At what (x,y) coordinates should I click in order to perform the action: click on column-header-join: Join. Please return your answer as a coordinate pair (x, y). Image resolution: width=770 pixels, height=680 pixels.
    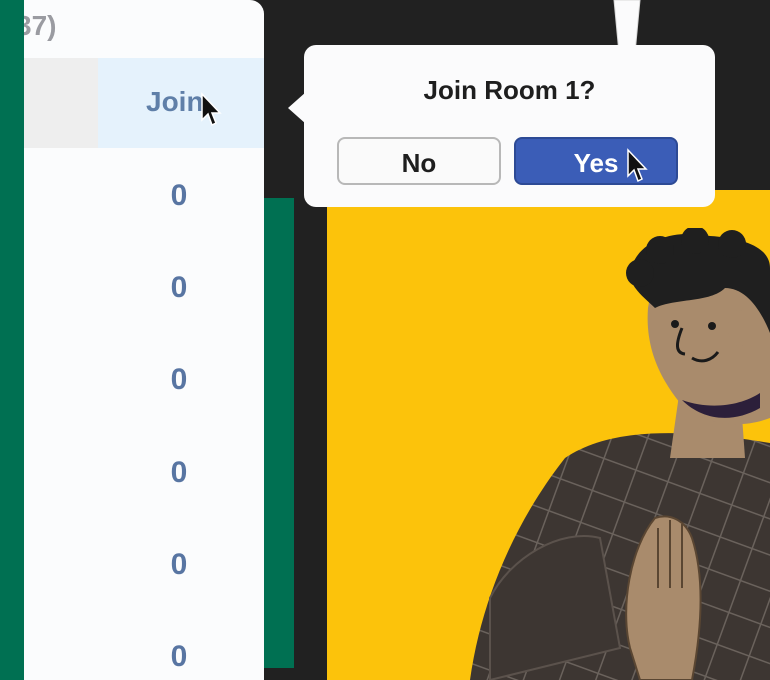
    Looking at the image, I should click on (181, 103).